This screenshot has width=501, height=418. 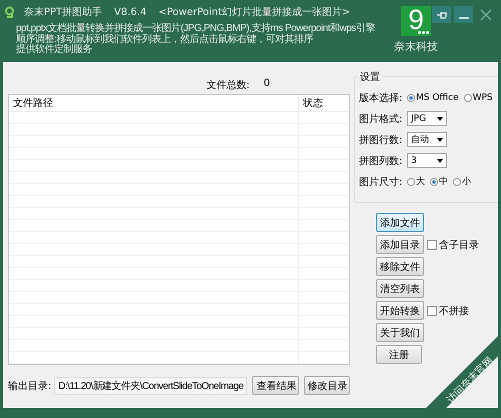 I want to click on app-icon, so click(x=10, y=12).